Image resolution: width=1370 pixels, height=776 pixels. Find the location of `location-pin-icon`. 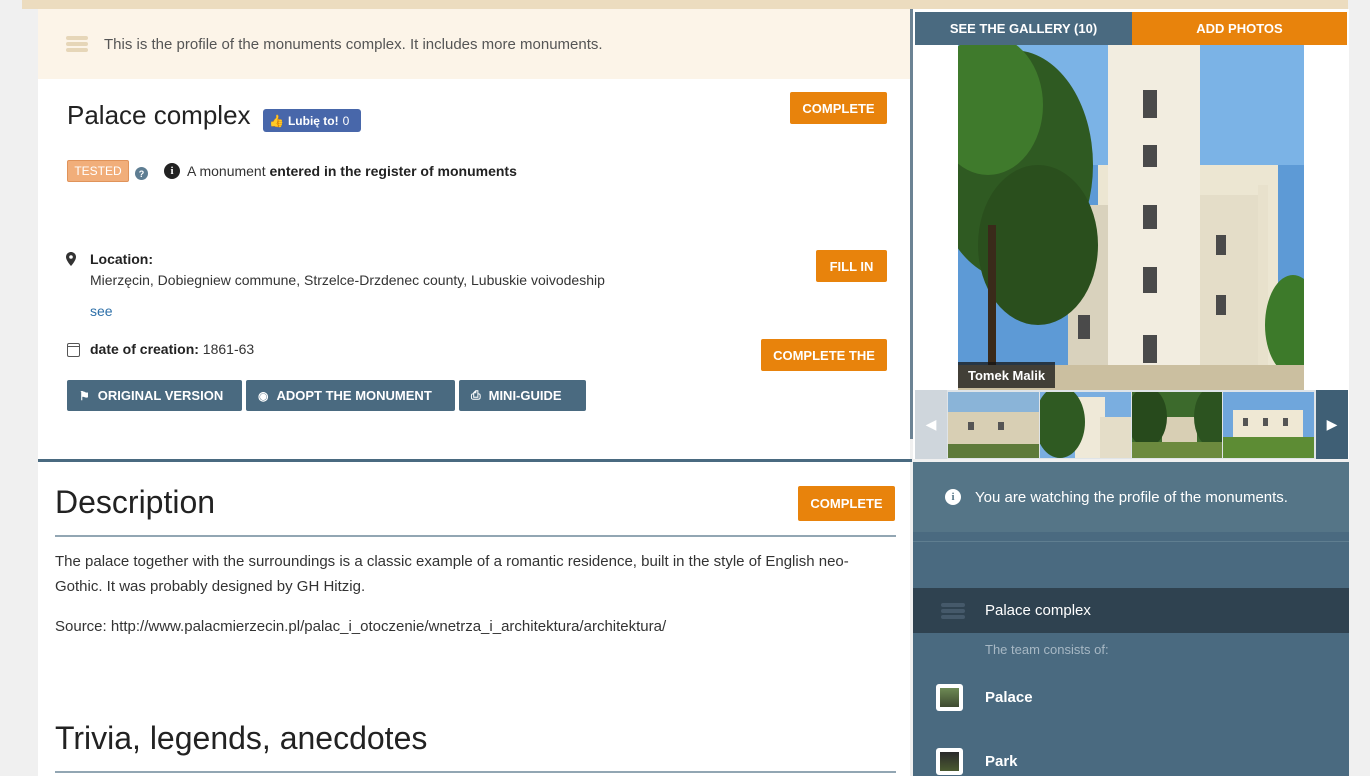

location-pin-icon is located at coordinates (71, 259).